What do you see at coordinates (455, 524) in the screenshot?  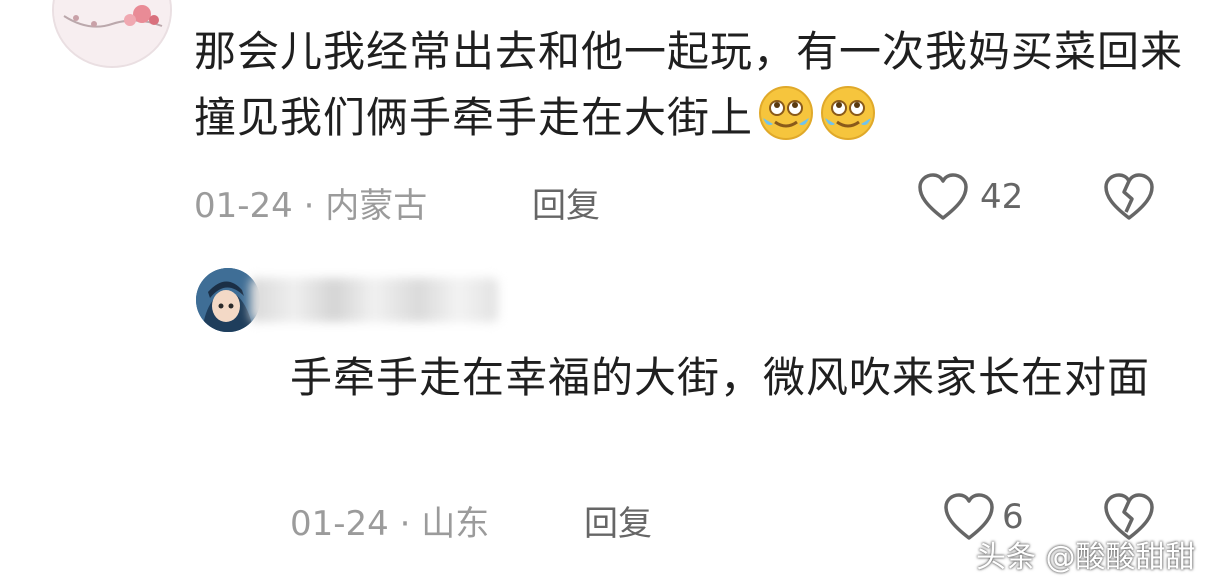 I see `reply-location: 山东` at bounding box center [455, 524].